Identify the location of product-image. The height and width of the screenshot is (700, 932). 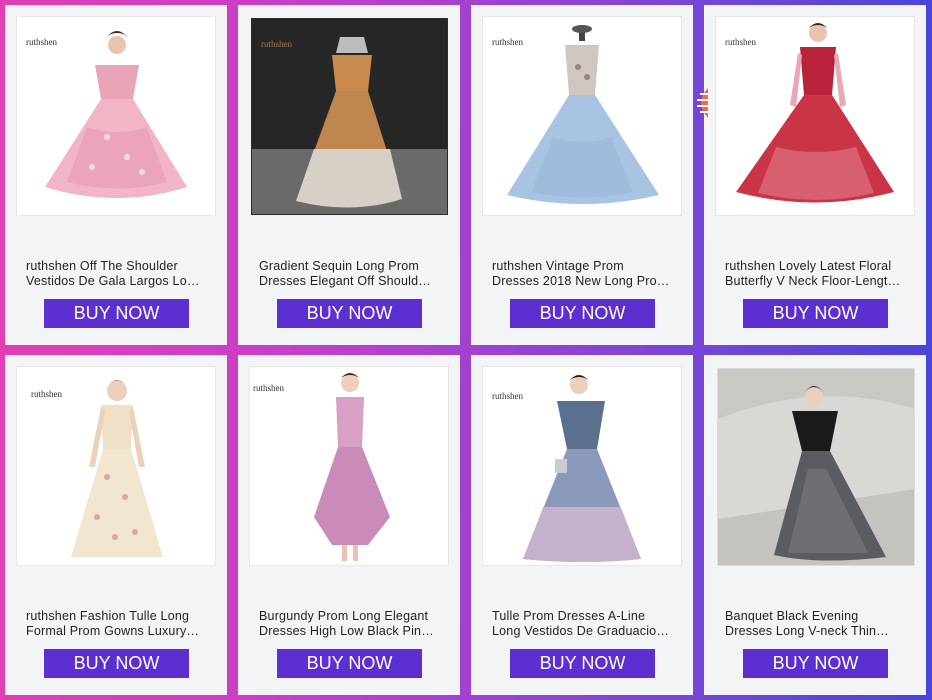
(816, 467).